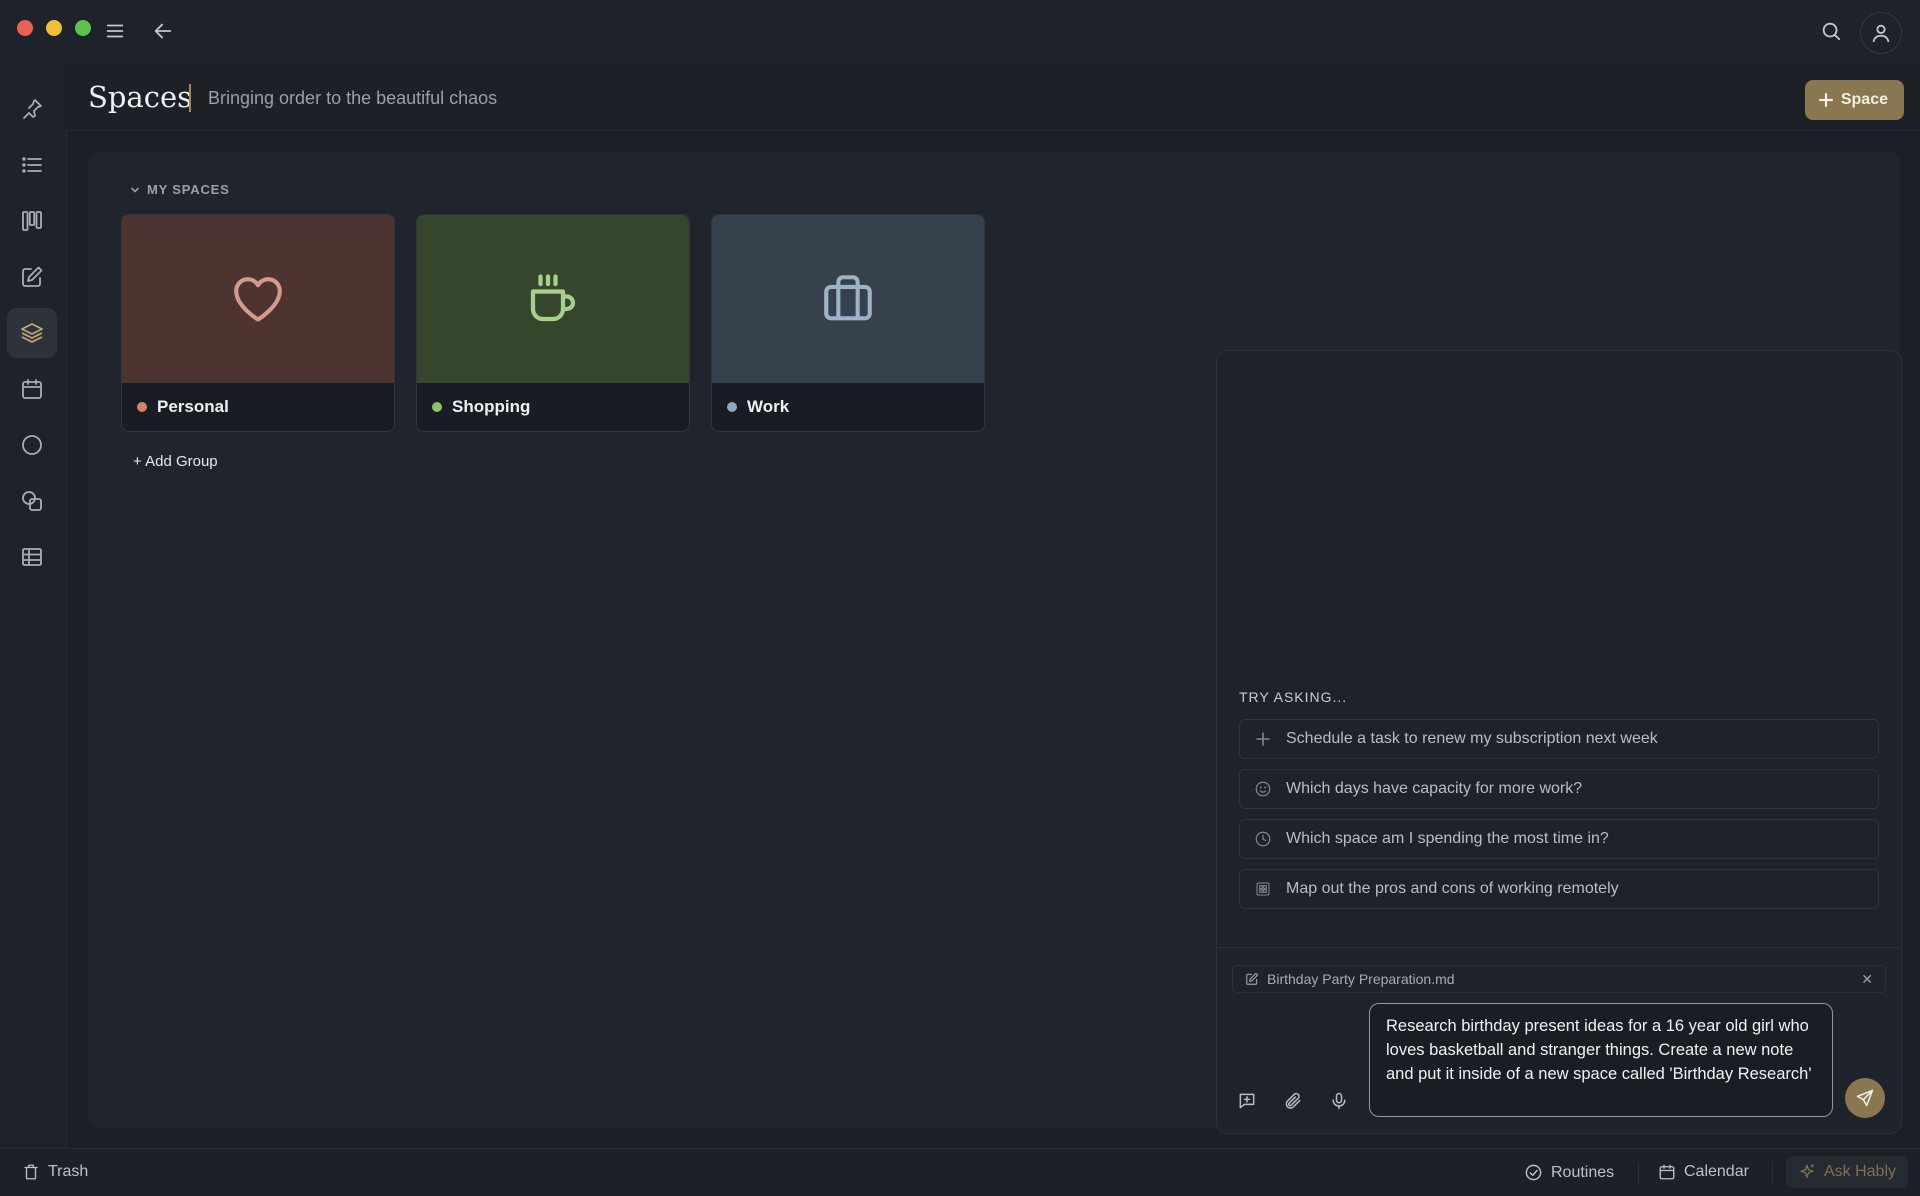 Image resolution: width=1920 pixels, height=1196 pixels. Describe the element at coordinates (32, 501) in the screenshot. I see `shapes-icon` at that location.